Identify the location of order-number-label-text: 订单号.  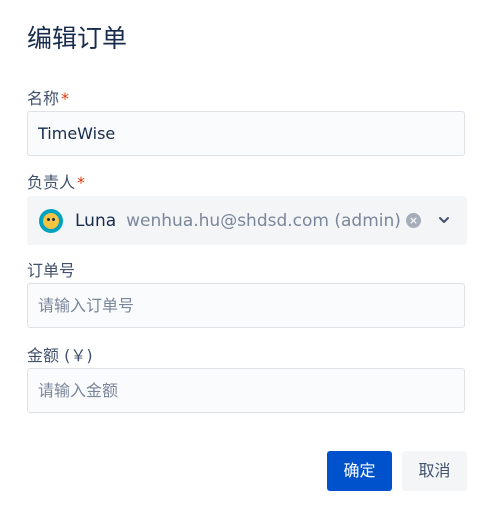
(51, 270).